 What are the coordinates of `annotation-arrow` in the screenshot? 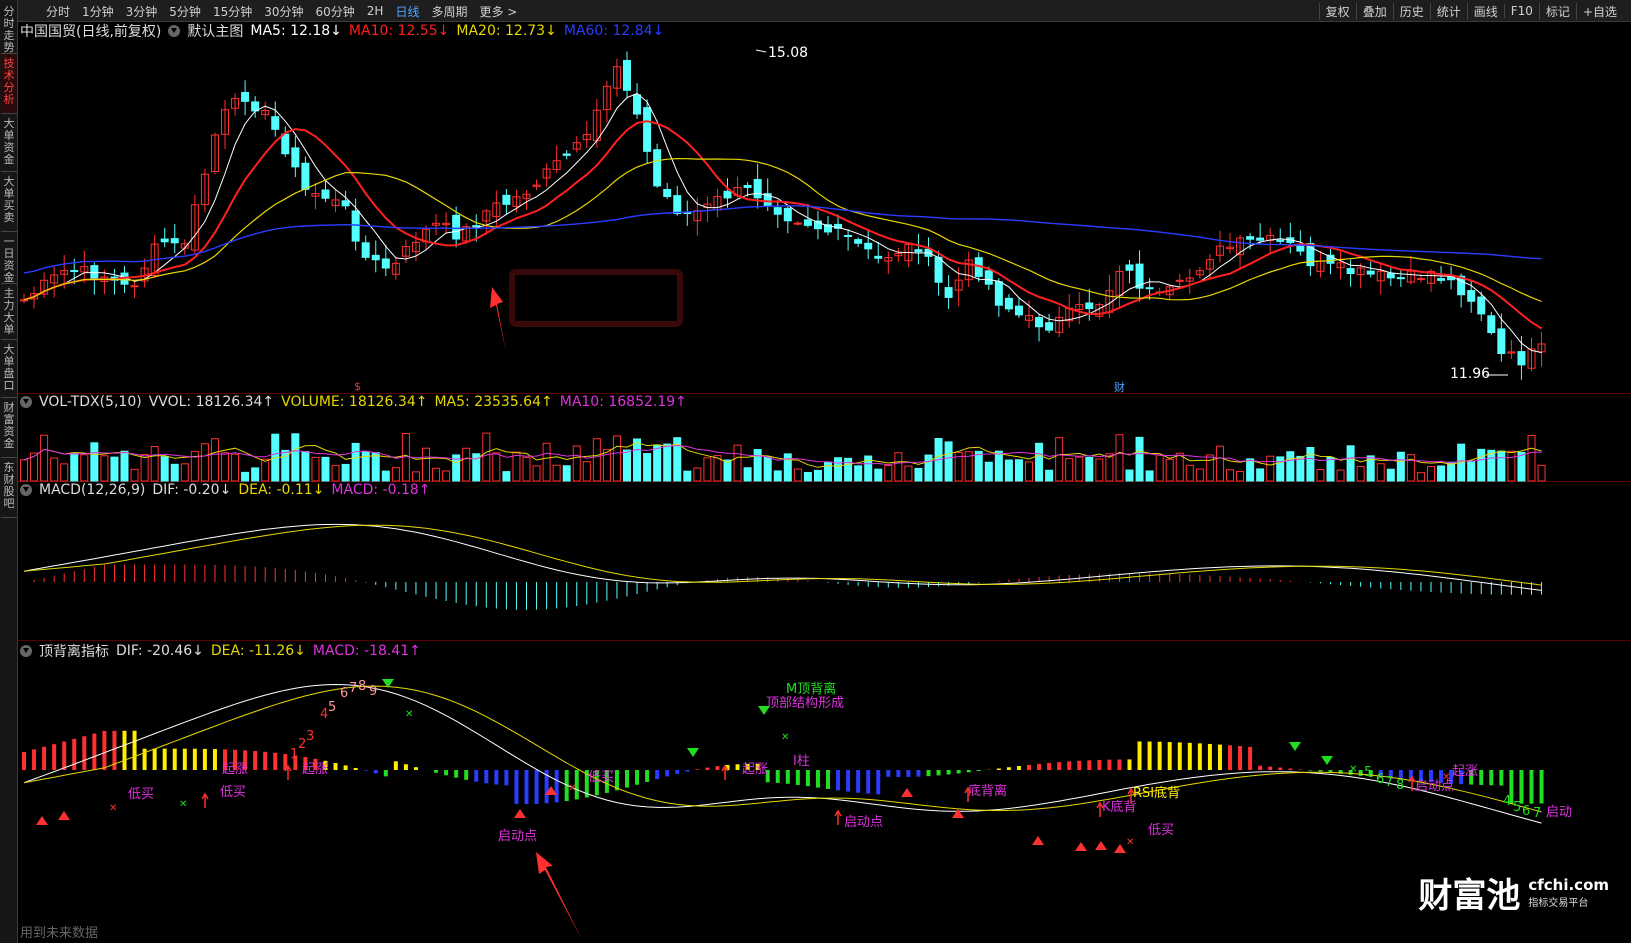 It's located at (559, 896).